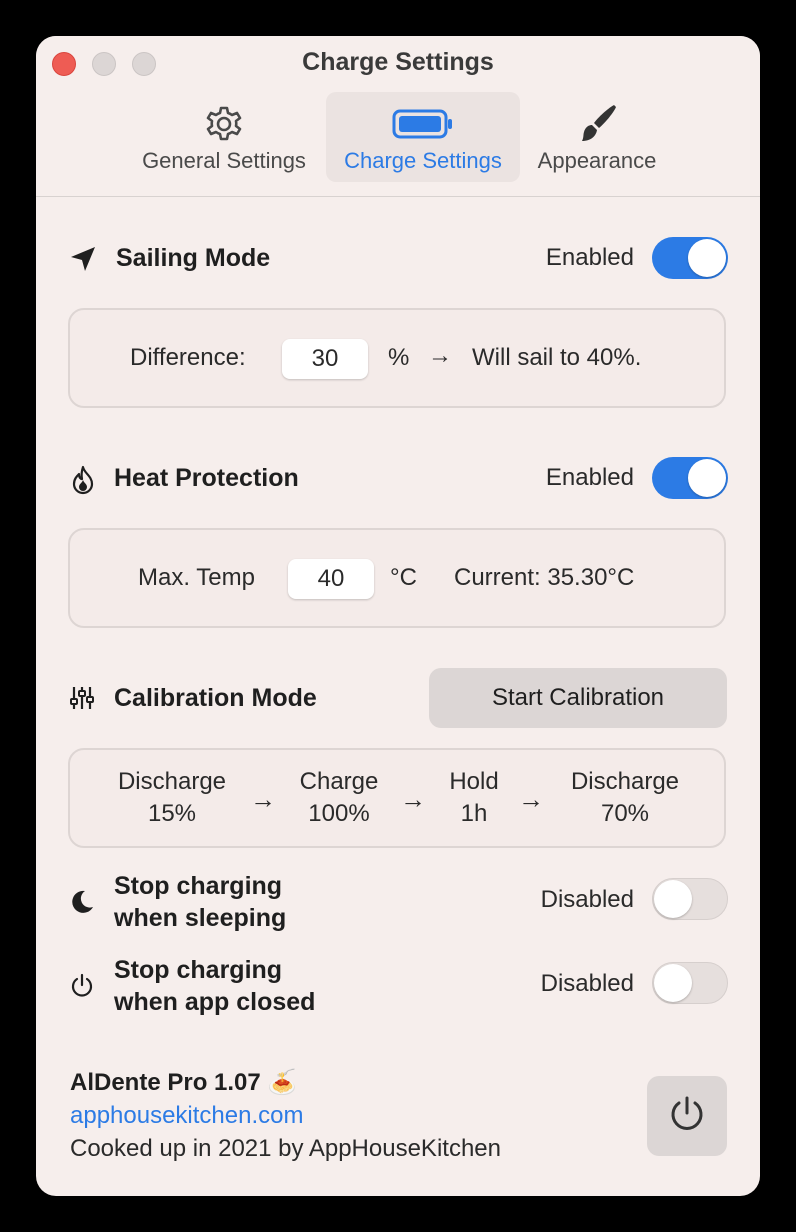  What do you see at coordinates (474, 781) in the screenshot?
I see `step-label: Hold` at bounding box center [474, 781].